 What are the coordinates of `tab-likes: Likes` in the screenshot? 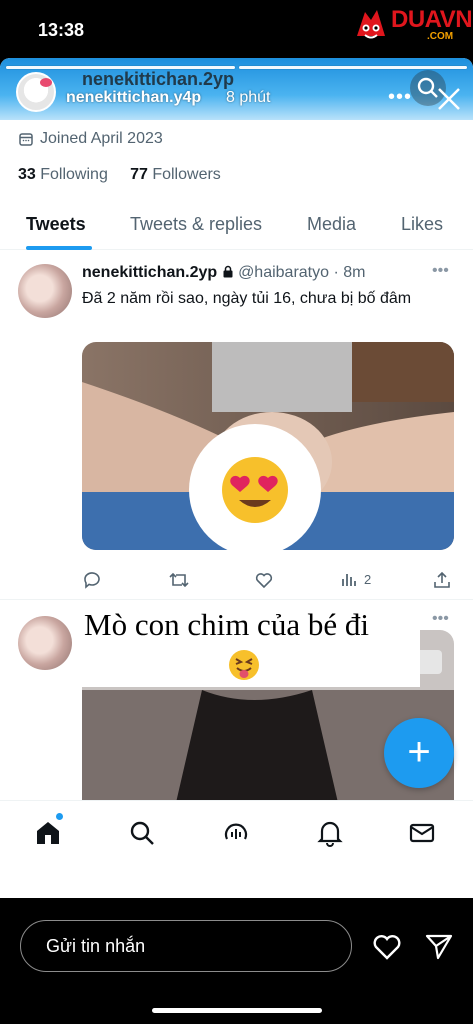 It's located at (422, 224).